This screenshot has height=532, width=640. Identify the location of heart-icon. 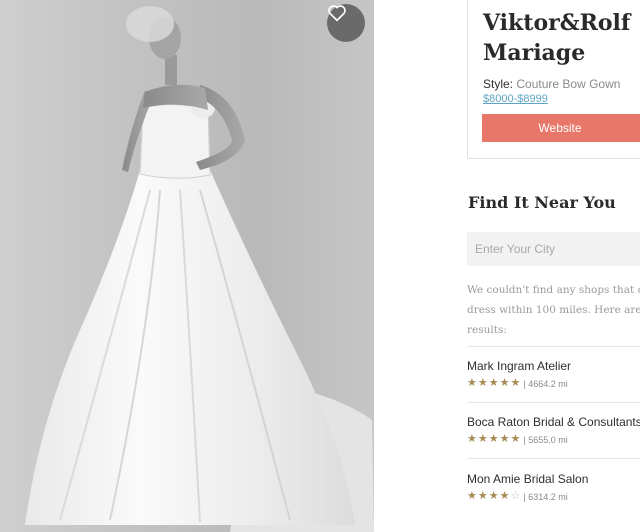
(337, 13).